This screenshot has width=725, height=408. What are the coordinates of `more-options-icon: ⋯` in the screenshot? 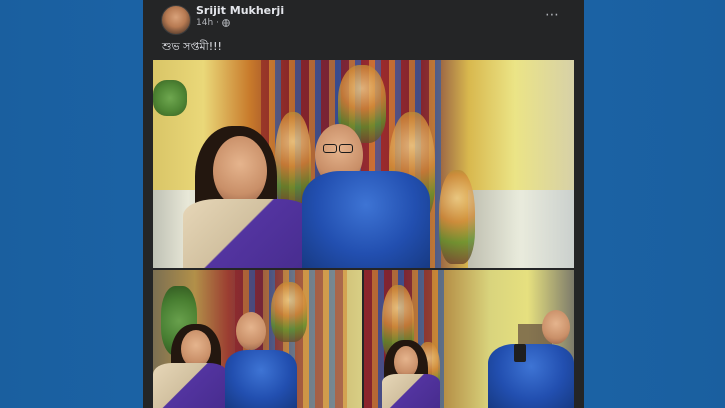 It's located at (552, 15).